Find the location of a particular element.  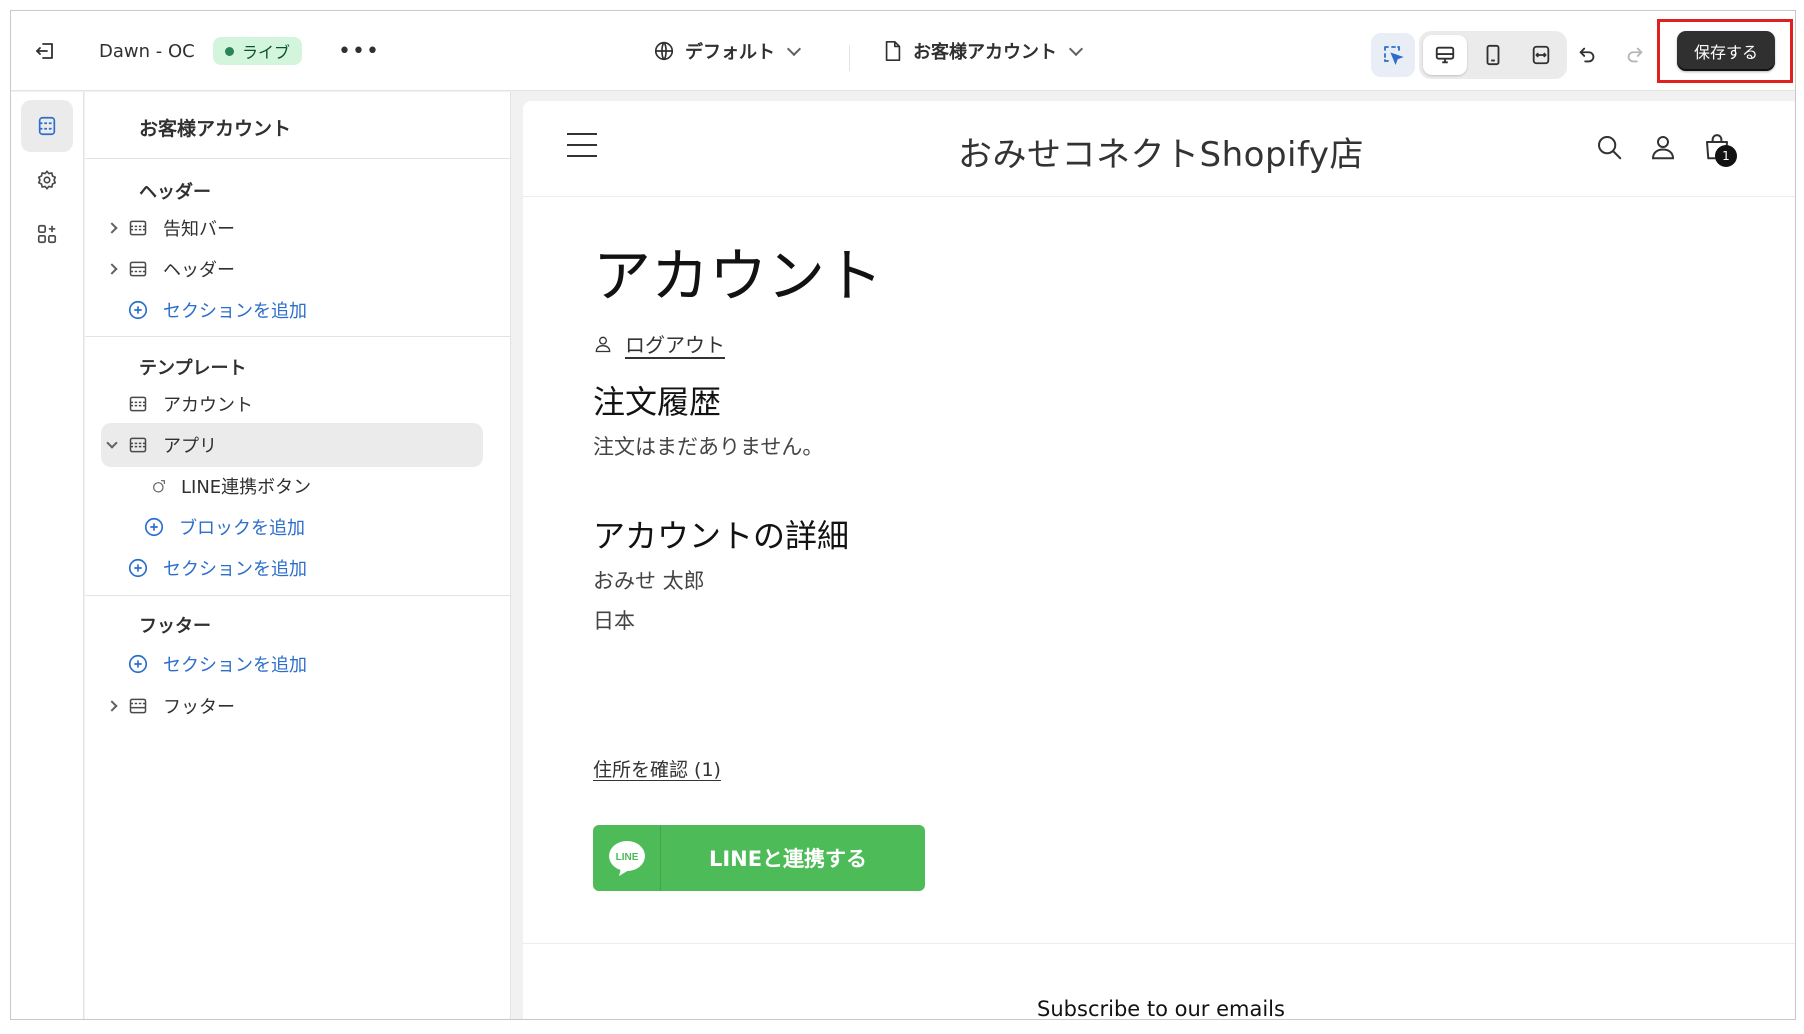

add-section-button-footer: セクションを追加 is located at coordinates (292, 664).